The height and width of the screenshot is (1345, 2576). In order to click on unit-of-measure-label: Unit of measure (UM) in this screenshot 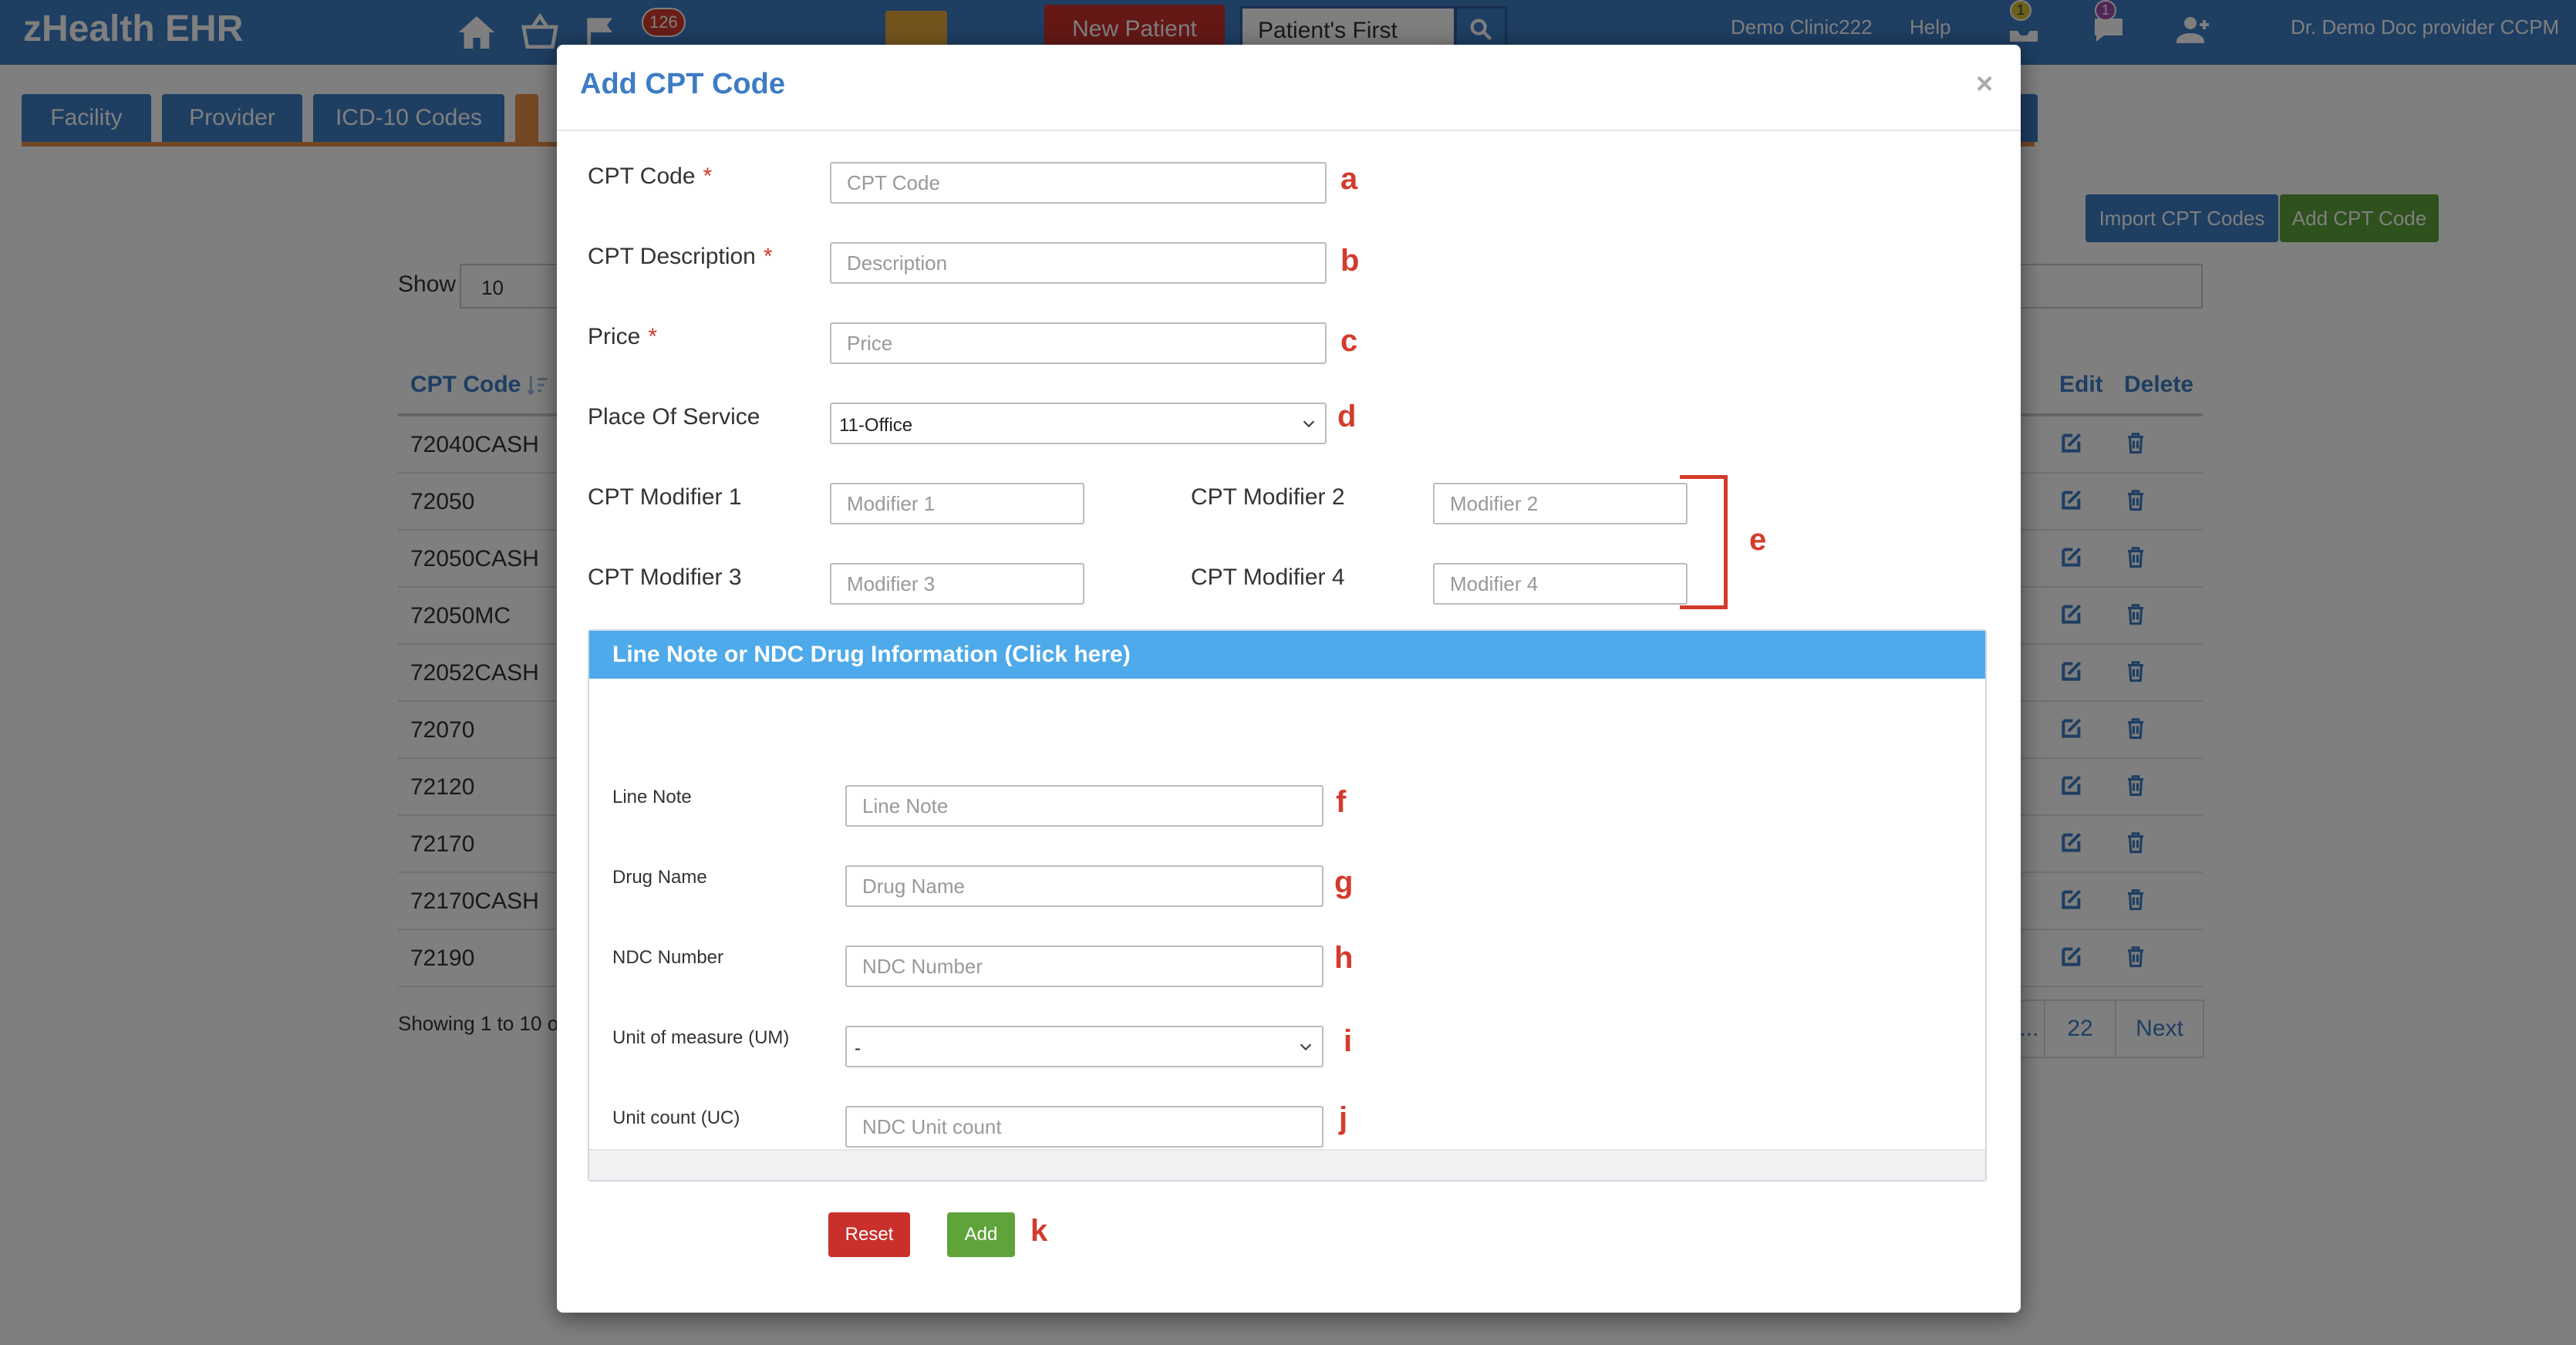, I will do `click(701, 1037)`.